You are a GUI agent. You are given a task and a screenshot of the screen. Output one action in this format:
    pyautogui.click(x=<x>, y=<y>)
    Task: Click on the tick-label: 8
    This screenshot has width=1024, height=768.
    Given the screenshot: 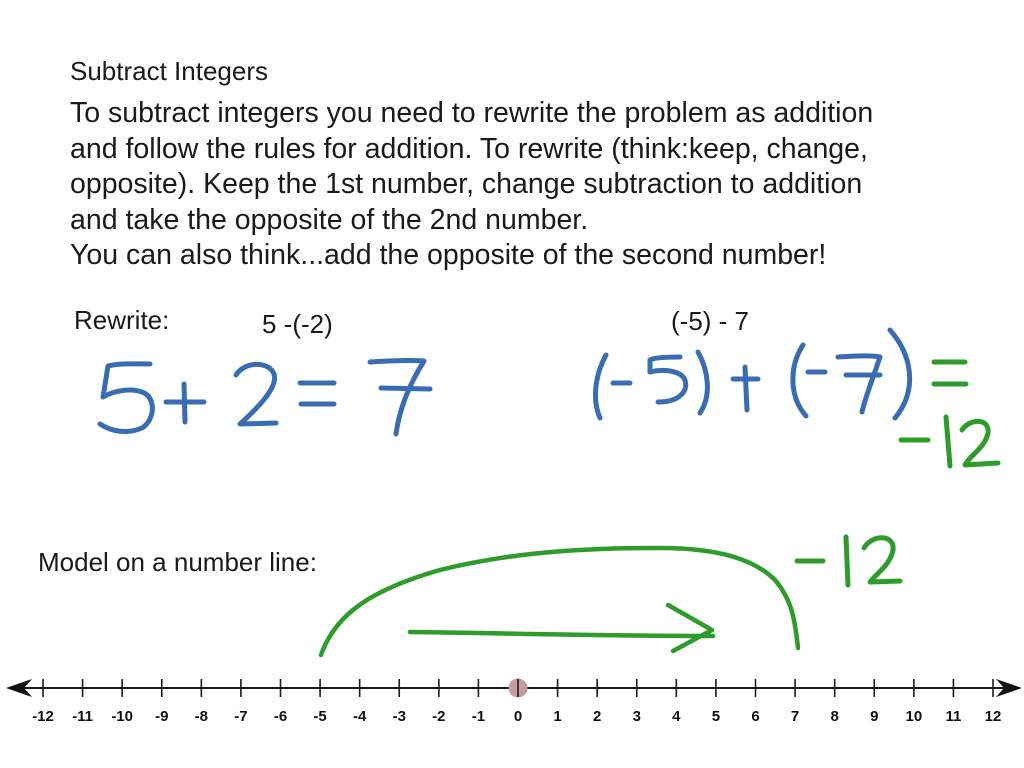 What is the action you would take?
    pyautogui.click(x=834, y=716)
    